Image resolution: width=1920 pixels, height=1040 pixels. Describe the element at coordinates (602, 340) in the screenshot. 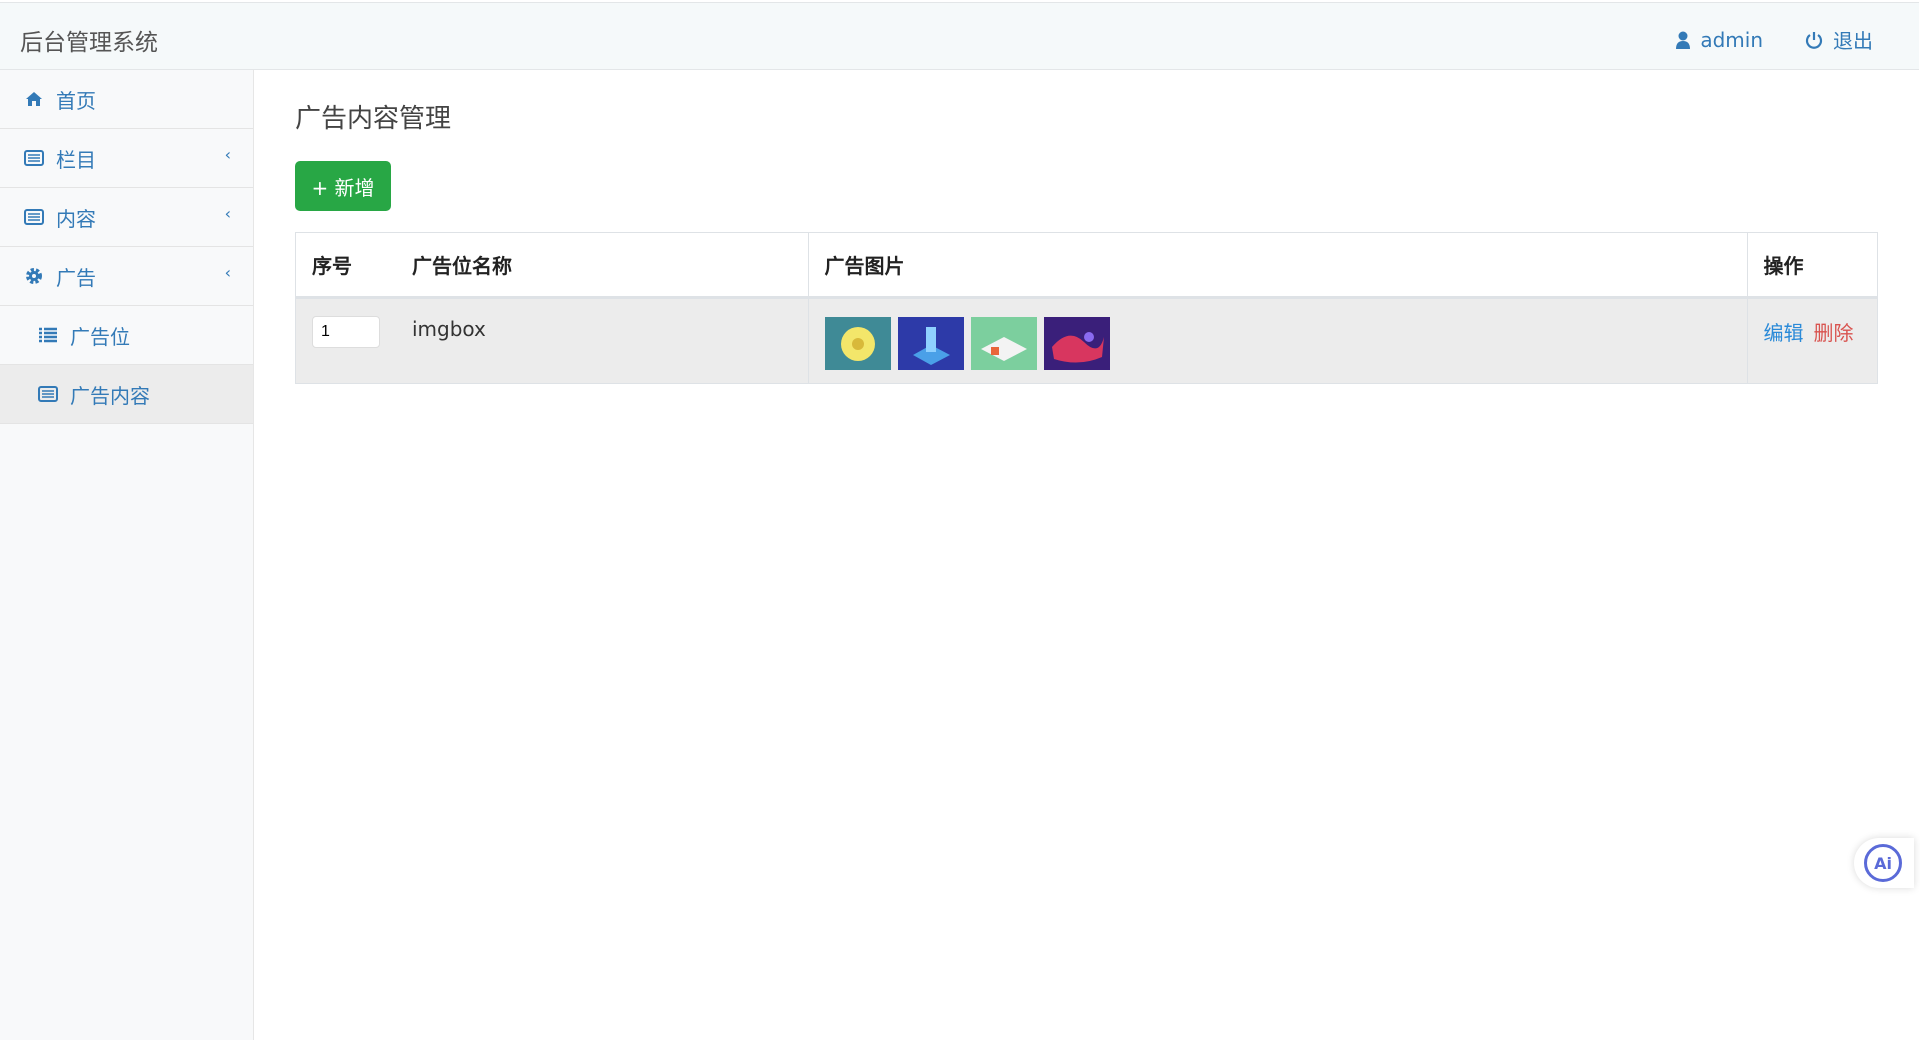

I see `ad-position-name: imgbox` at that location.